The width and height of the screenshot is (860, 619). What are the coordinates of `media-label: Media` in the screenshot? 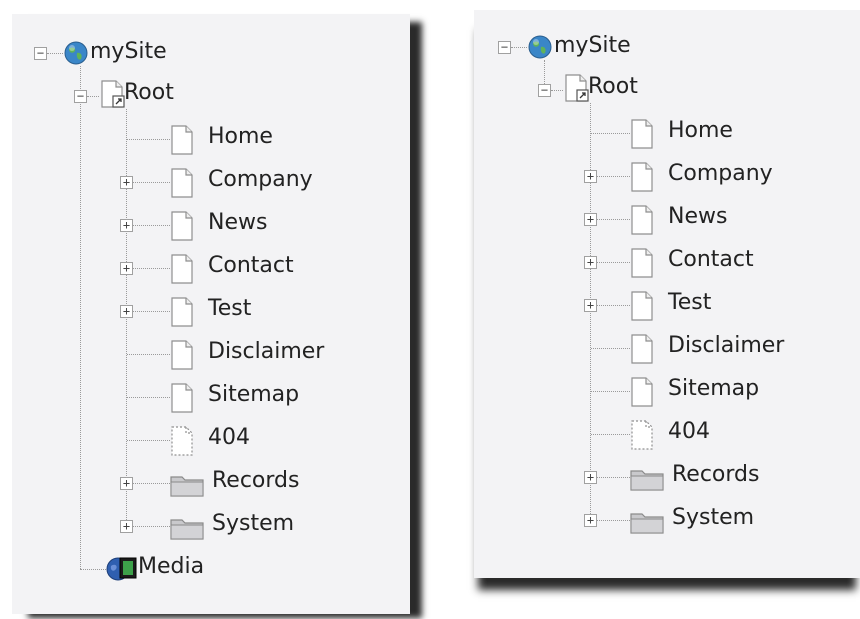 It's located at (171, 567).